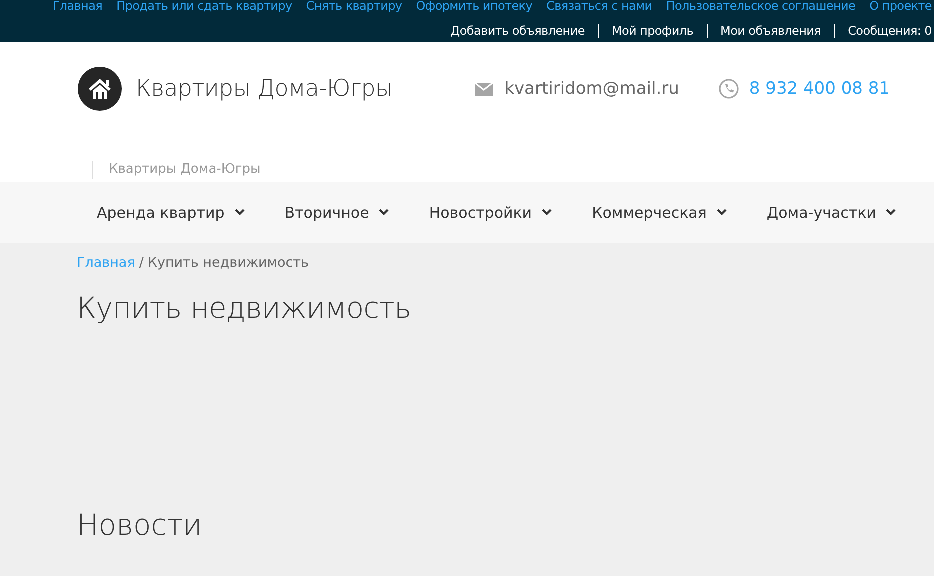  What do you see at coordinates (729, 89) in the screenshot?
I see `phone-icon` at bounding box center [729, 89].